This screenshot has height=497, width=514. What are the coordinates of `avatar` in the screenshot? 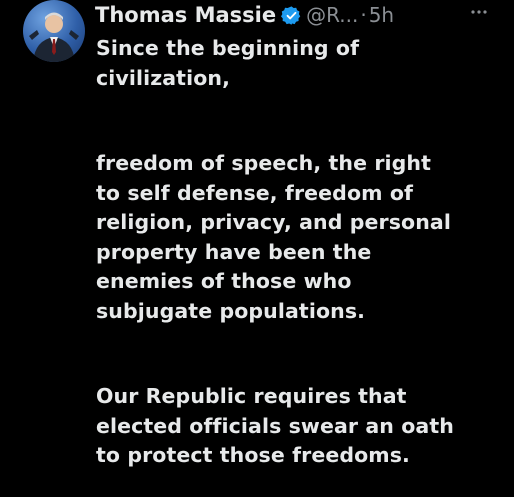 It's located at (54, 31).